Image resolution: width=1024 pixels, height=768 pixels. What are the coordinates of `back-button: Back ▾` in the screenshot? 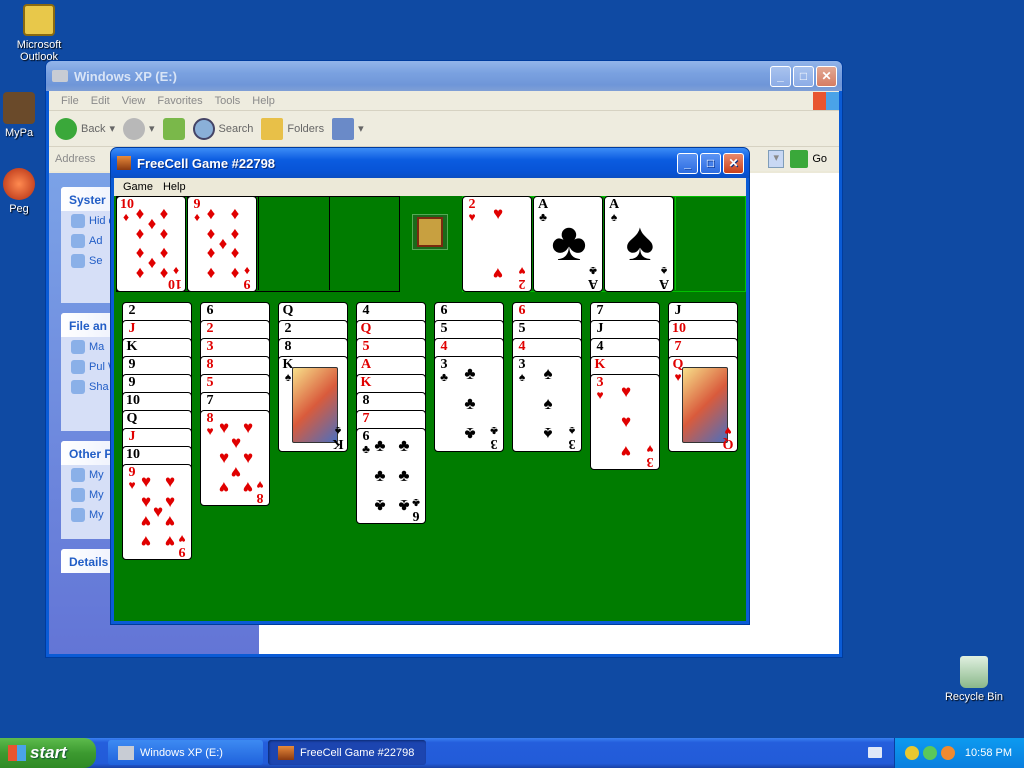 It's located at (85, 128).